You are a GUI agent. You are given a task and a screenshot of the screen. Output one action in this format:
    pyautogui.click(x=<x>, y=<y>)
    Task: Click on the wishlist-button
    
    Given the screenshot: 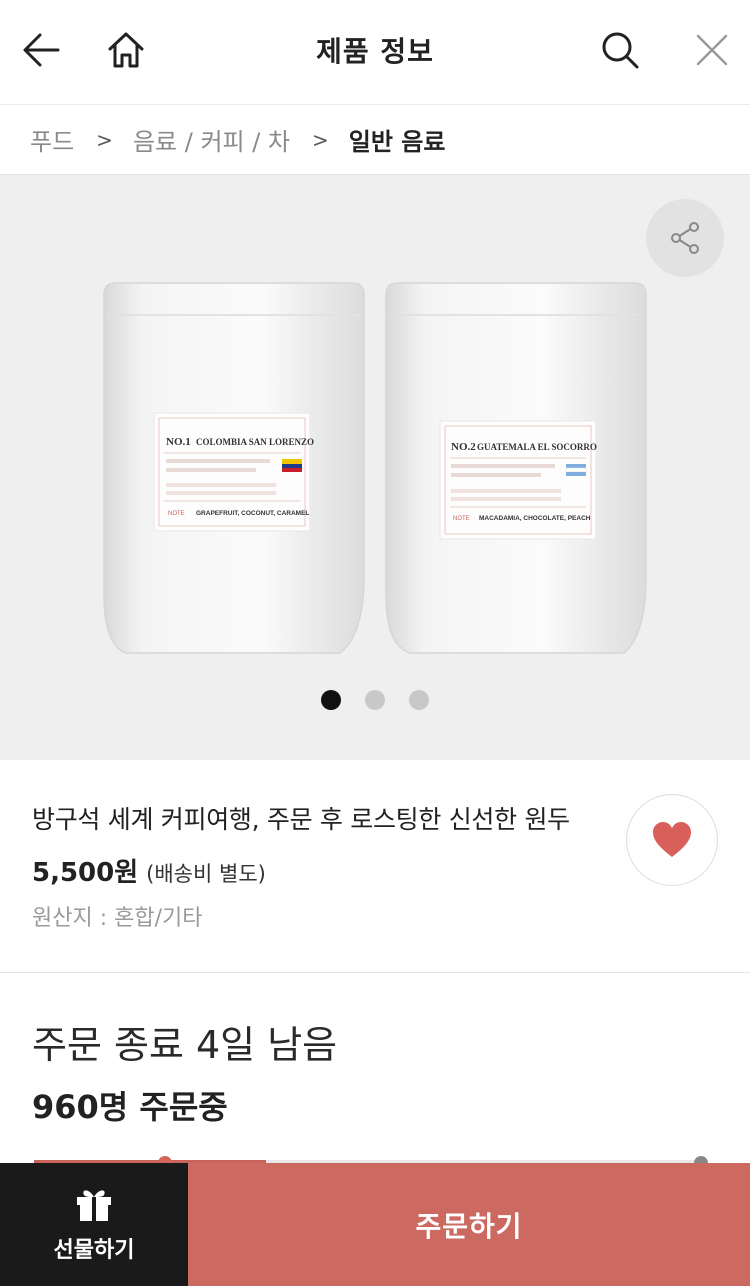 What is the action you would take?
    pyautogui.click(x=672, y=840)
    